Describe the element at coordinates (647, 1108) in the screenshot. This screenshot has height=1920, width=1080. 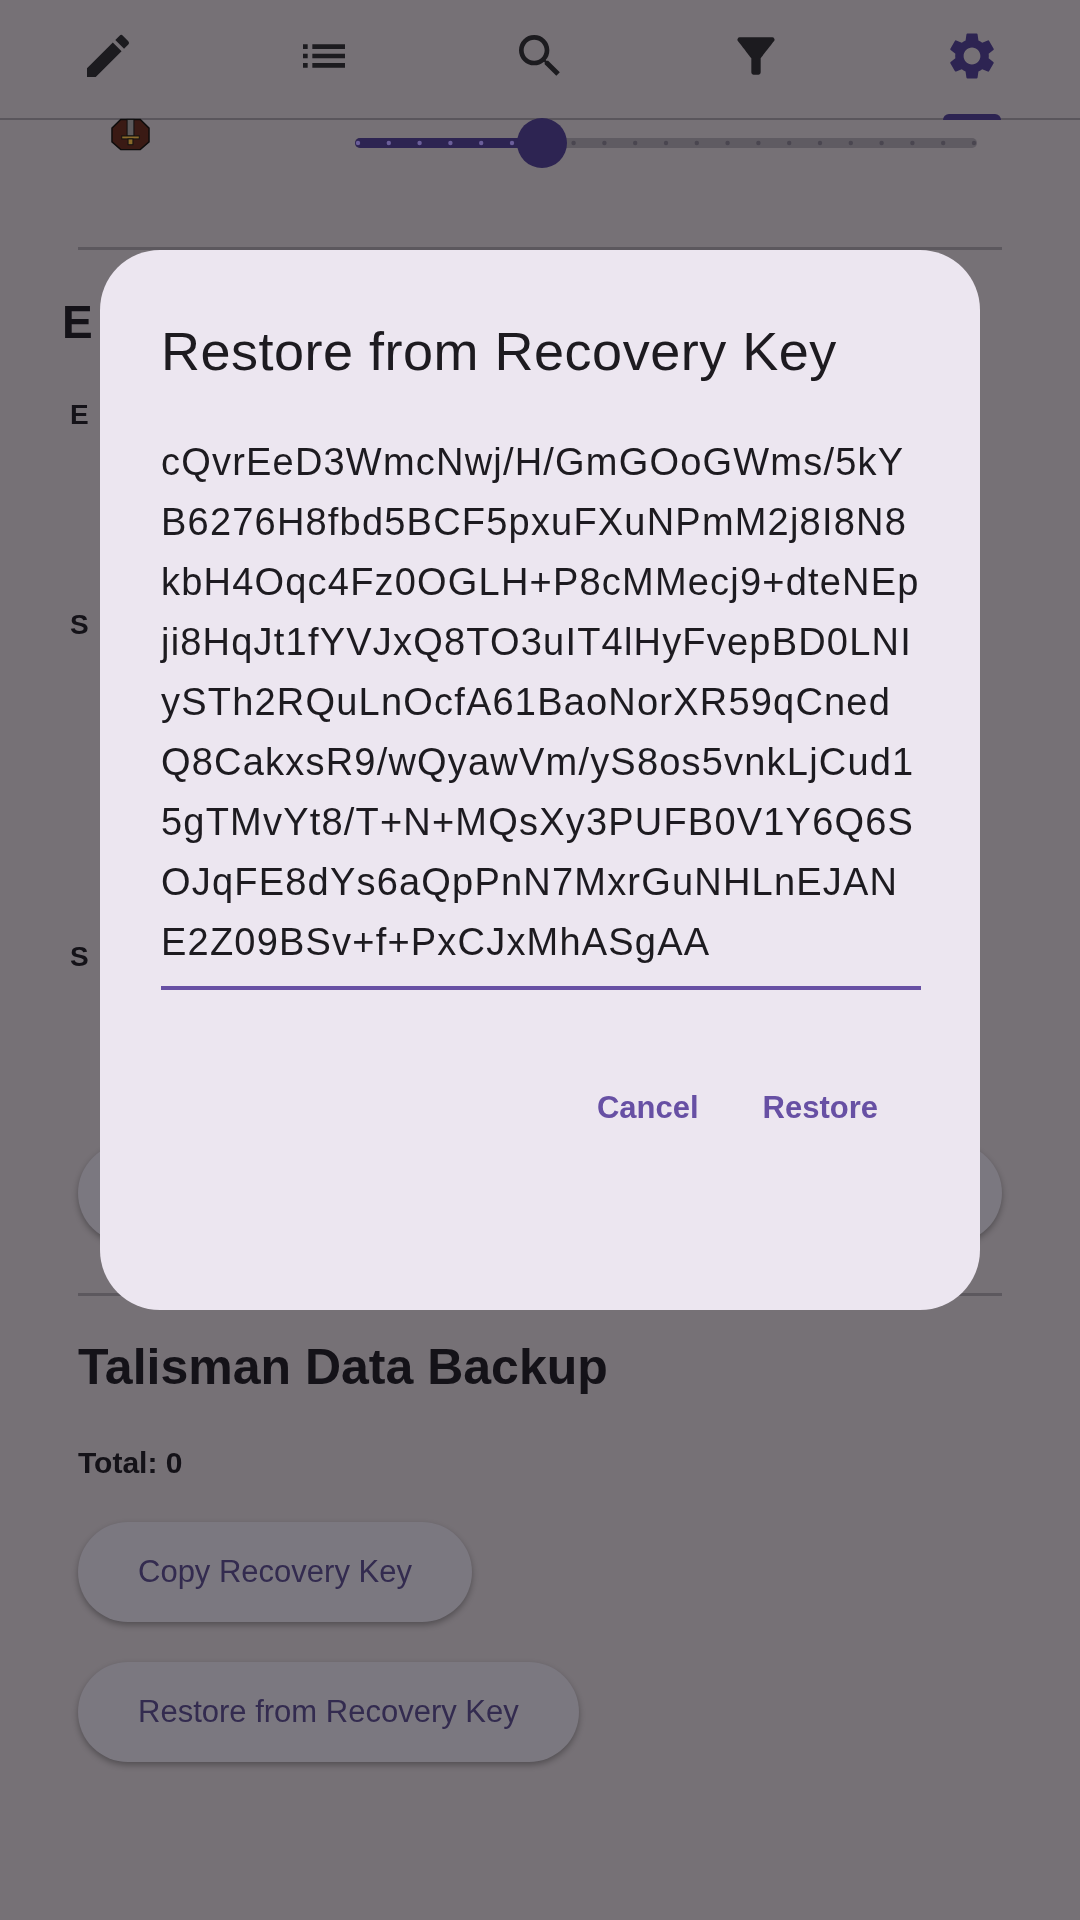
I see `dialog-button: Cancel` at that location.